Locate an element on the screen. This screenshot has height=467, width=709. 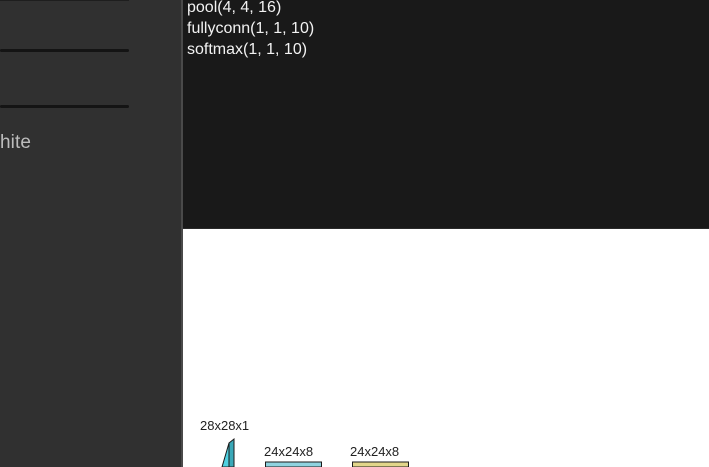
layer-input-side is located at coordinates (231, 452).